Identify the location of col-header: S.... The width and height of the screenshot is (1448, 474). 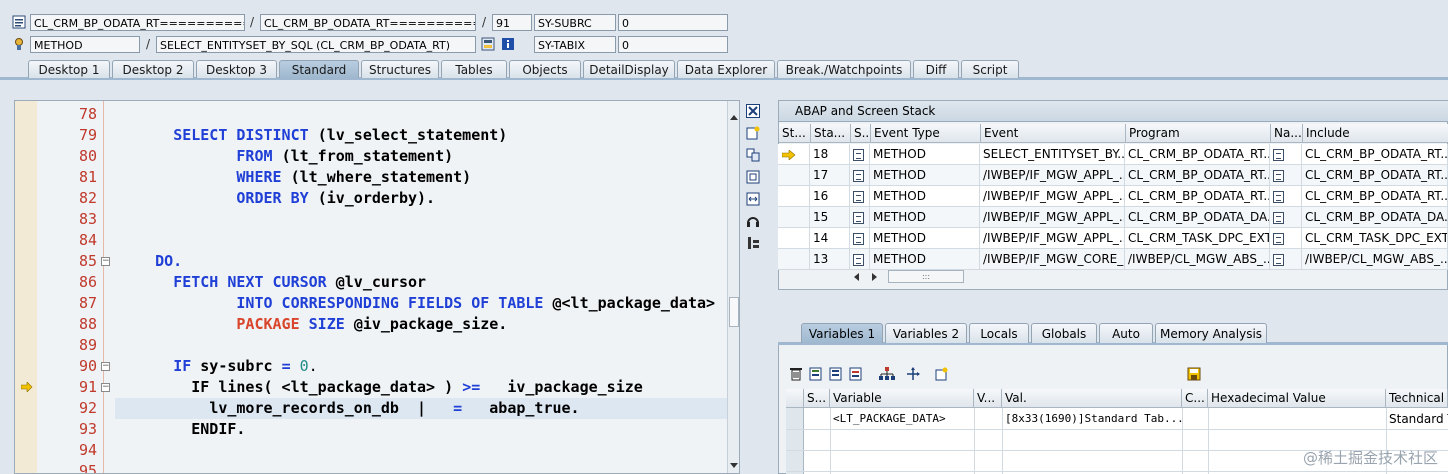
(861, 133).